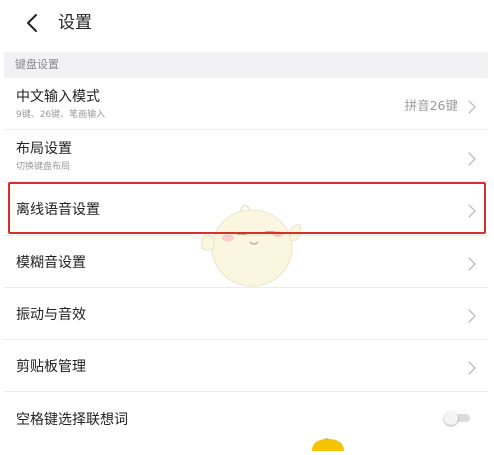 The width and height of the screenshot is (494, 455). Describe the element at coordinates (246, 65) in the screenshot. I see `section-header: 键盘设置` at that location.